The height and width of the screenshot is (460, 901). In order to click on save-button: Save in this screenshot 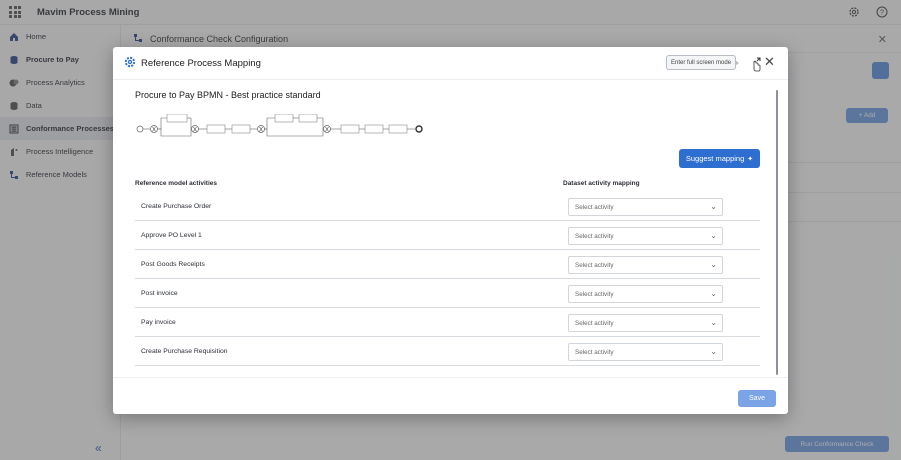, I will do `click(757, 398)`.